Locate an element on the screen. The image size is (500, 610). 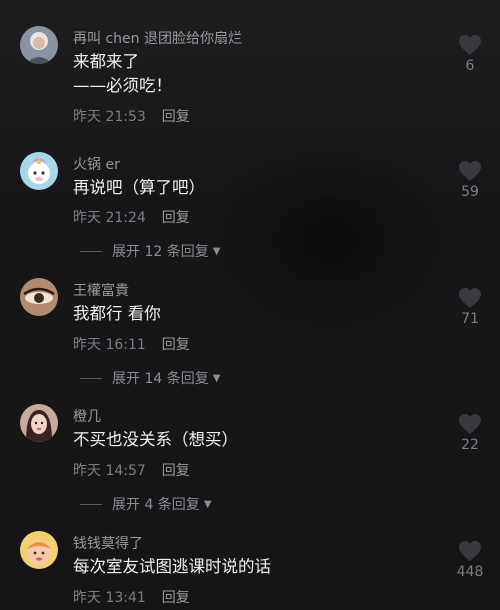
like-button: 22 is located at coordinates (470, 433).